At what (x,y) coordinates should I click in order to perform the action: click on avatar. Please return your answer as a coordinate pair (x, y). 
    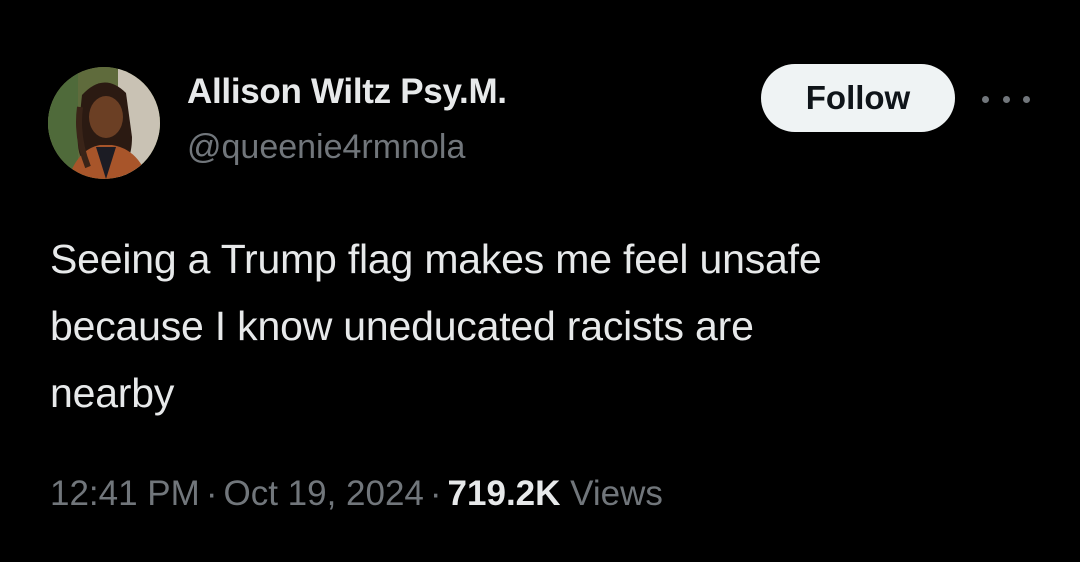
    Looking at the image, I should click on (104, 123).